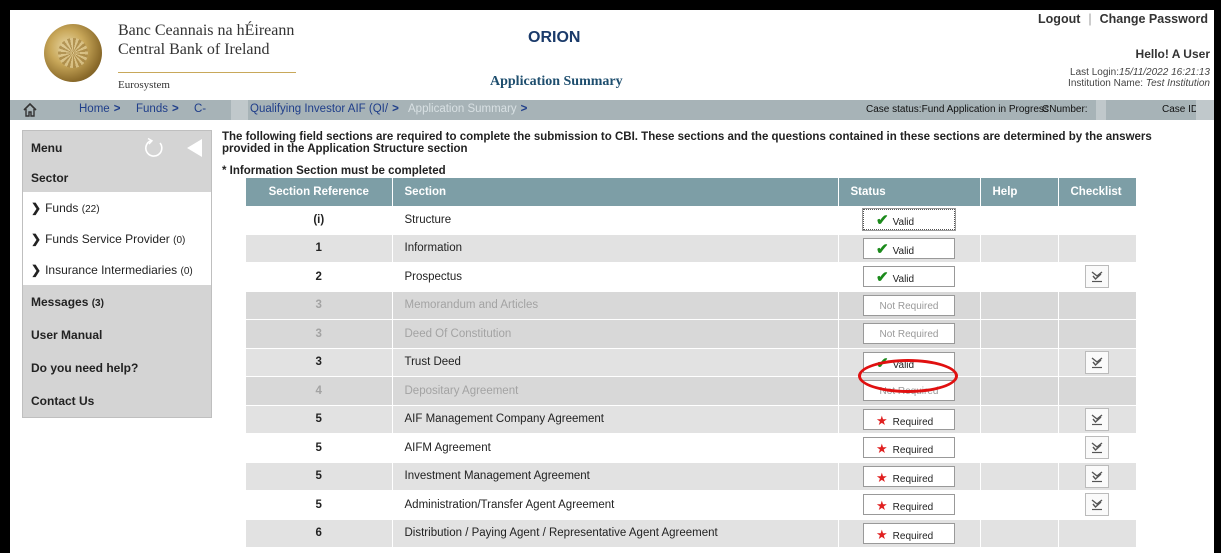 The image size is (1221, 553). Describe the element at coordinates (1106, 83) in the screenshot. I see `institution-label: Institution Name:` at that location.